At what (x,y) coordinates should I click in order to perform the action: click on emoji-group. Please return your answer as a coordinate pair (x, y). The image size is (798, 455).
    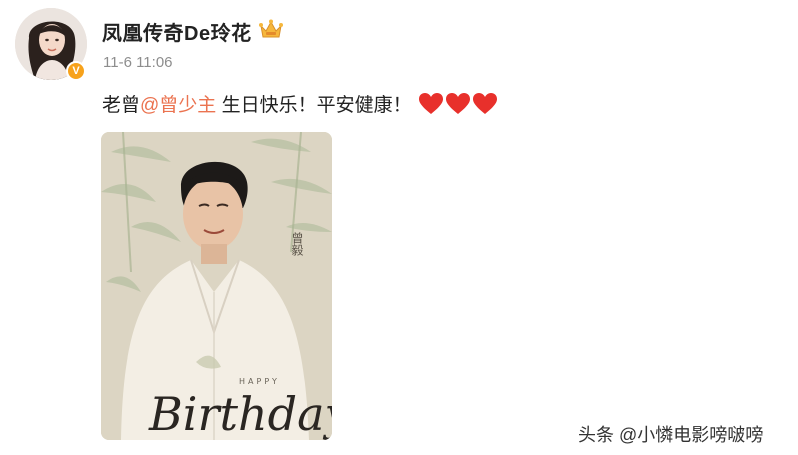
    Looking at the image, I should click on (458, 104).